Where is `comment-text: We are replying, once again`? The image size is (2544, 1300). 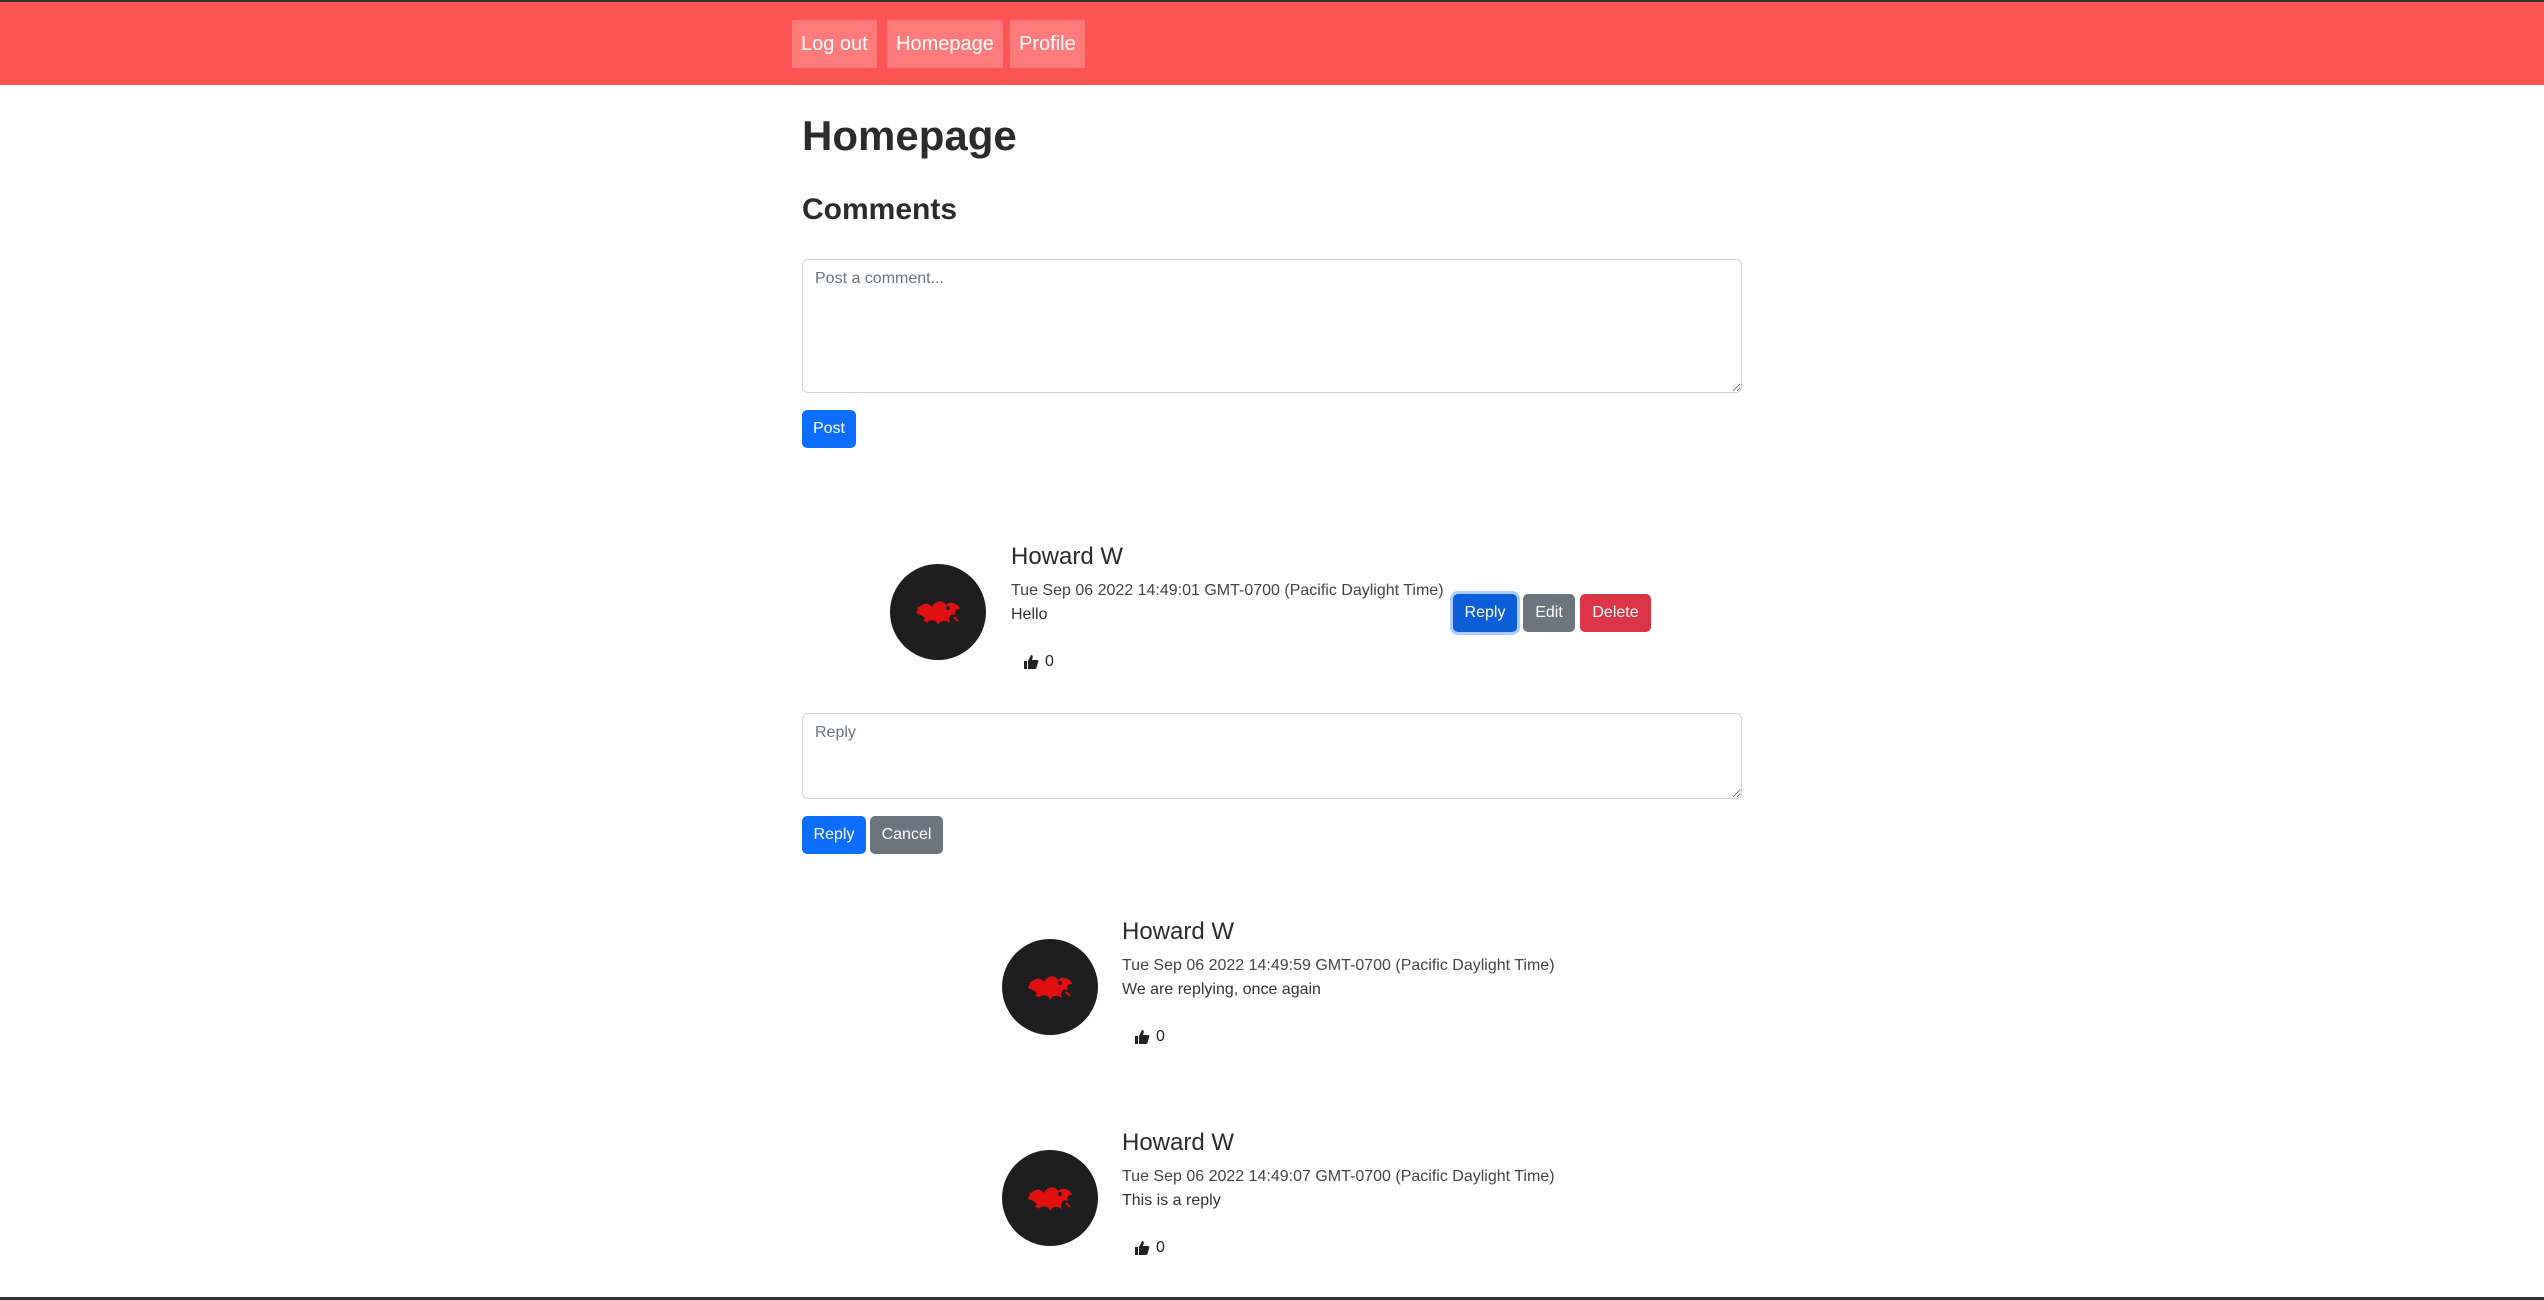
comment-text: We are replying, once again is located at coordinates (1221, 989).